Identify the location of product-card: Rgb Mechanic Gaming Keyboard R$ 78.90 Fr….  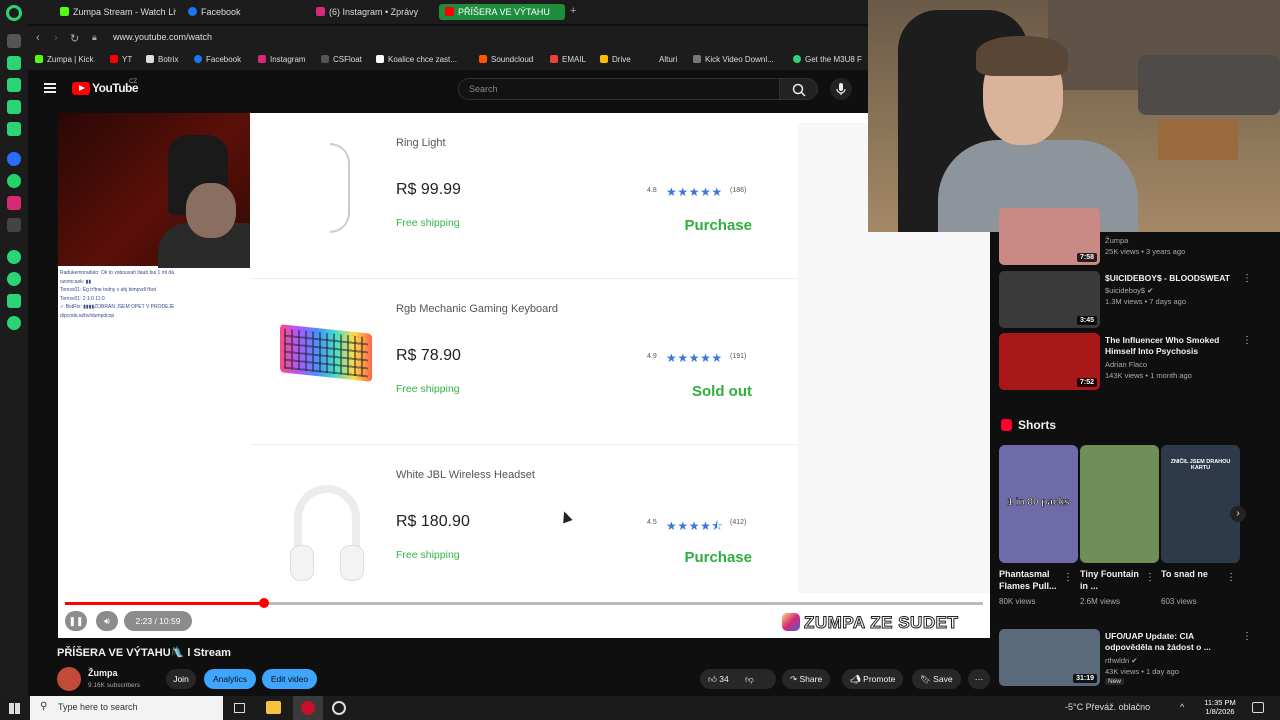
(524, 362).